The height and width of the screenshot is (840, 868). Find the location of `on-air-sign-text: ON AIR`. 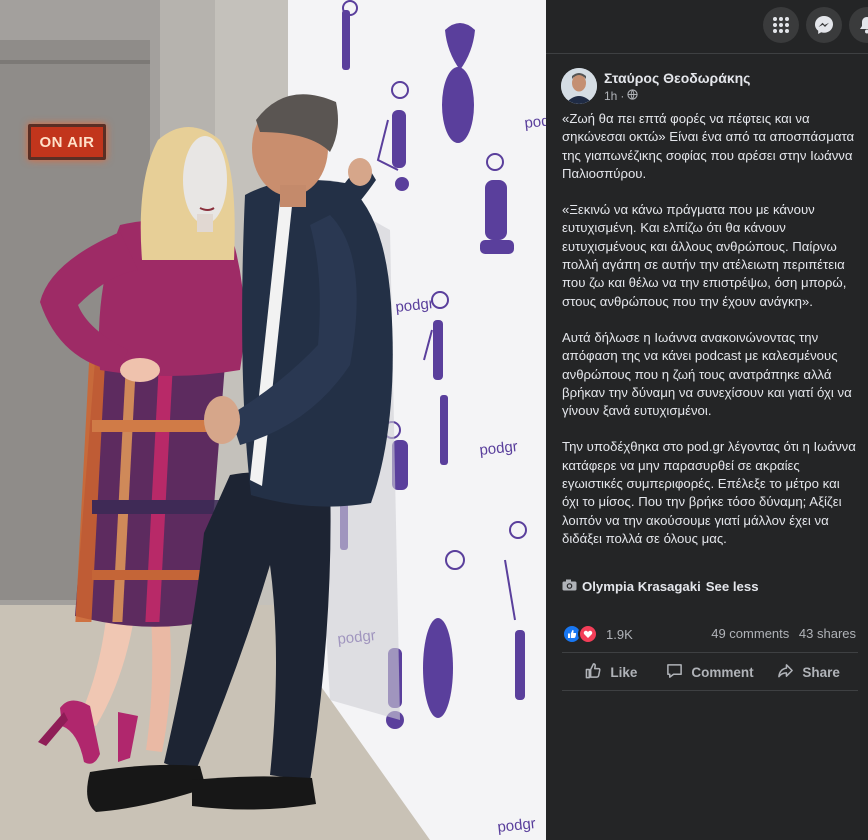

on-air-sign-text: ON AIR is located at coordinates (67, 142).